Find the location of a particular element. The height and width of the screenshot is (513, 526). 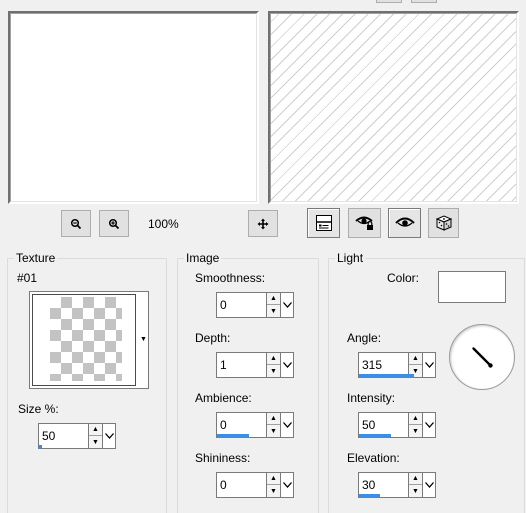

angle-dial is located at coordinates (482, 357).